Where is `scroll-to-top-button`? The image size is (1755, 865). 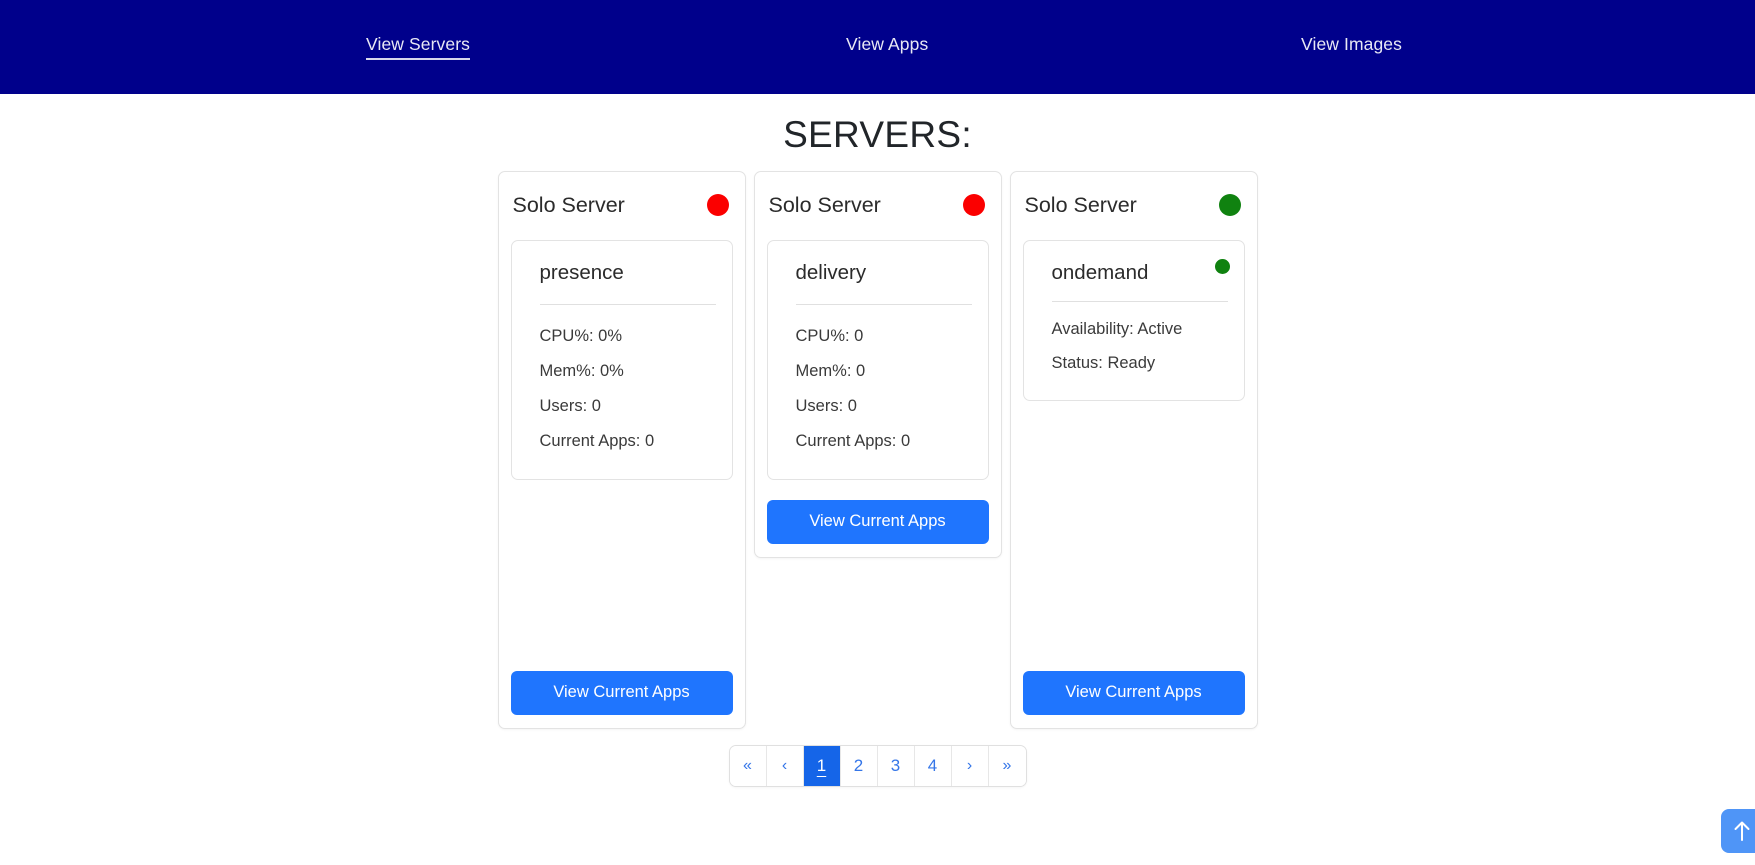
scroll-to-top-button is located at coordinates (1738, 831).